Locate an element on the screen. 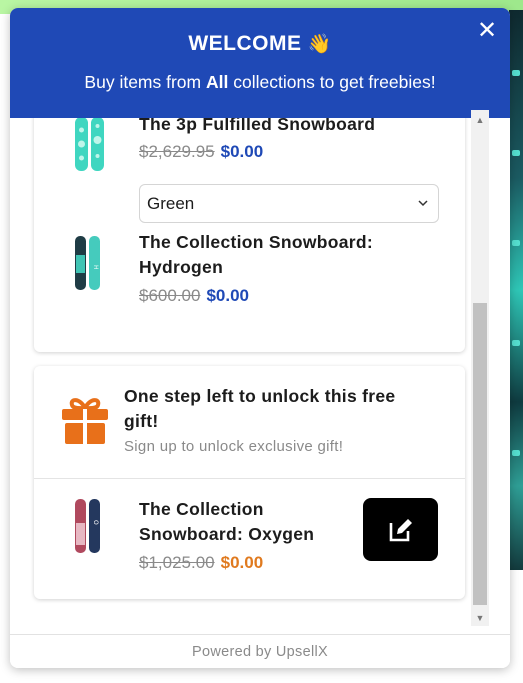  scrollbar-thumb is located at coordinates (480, 454).